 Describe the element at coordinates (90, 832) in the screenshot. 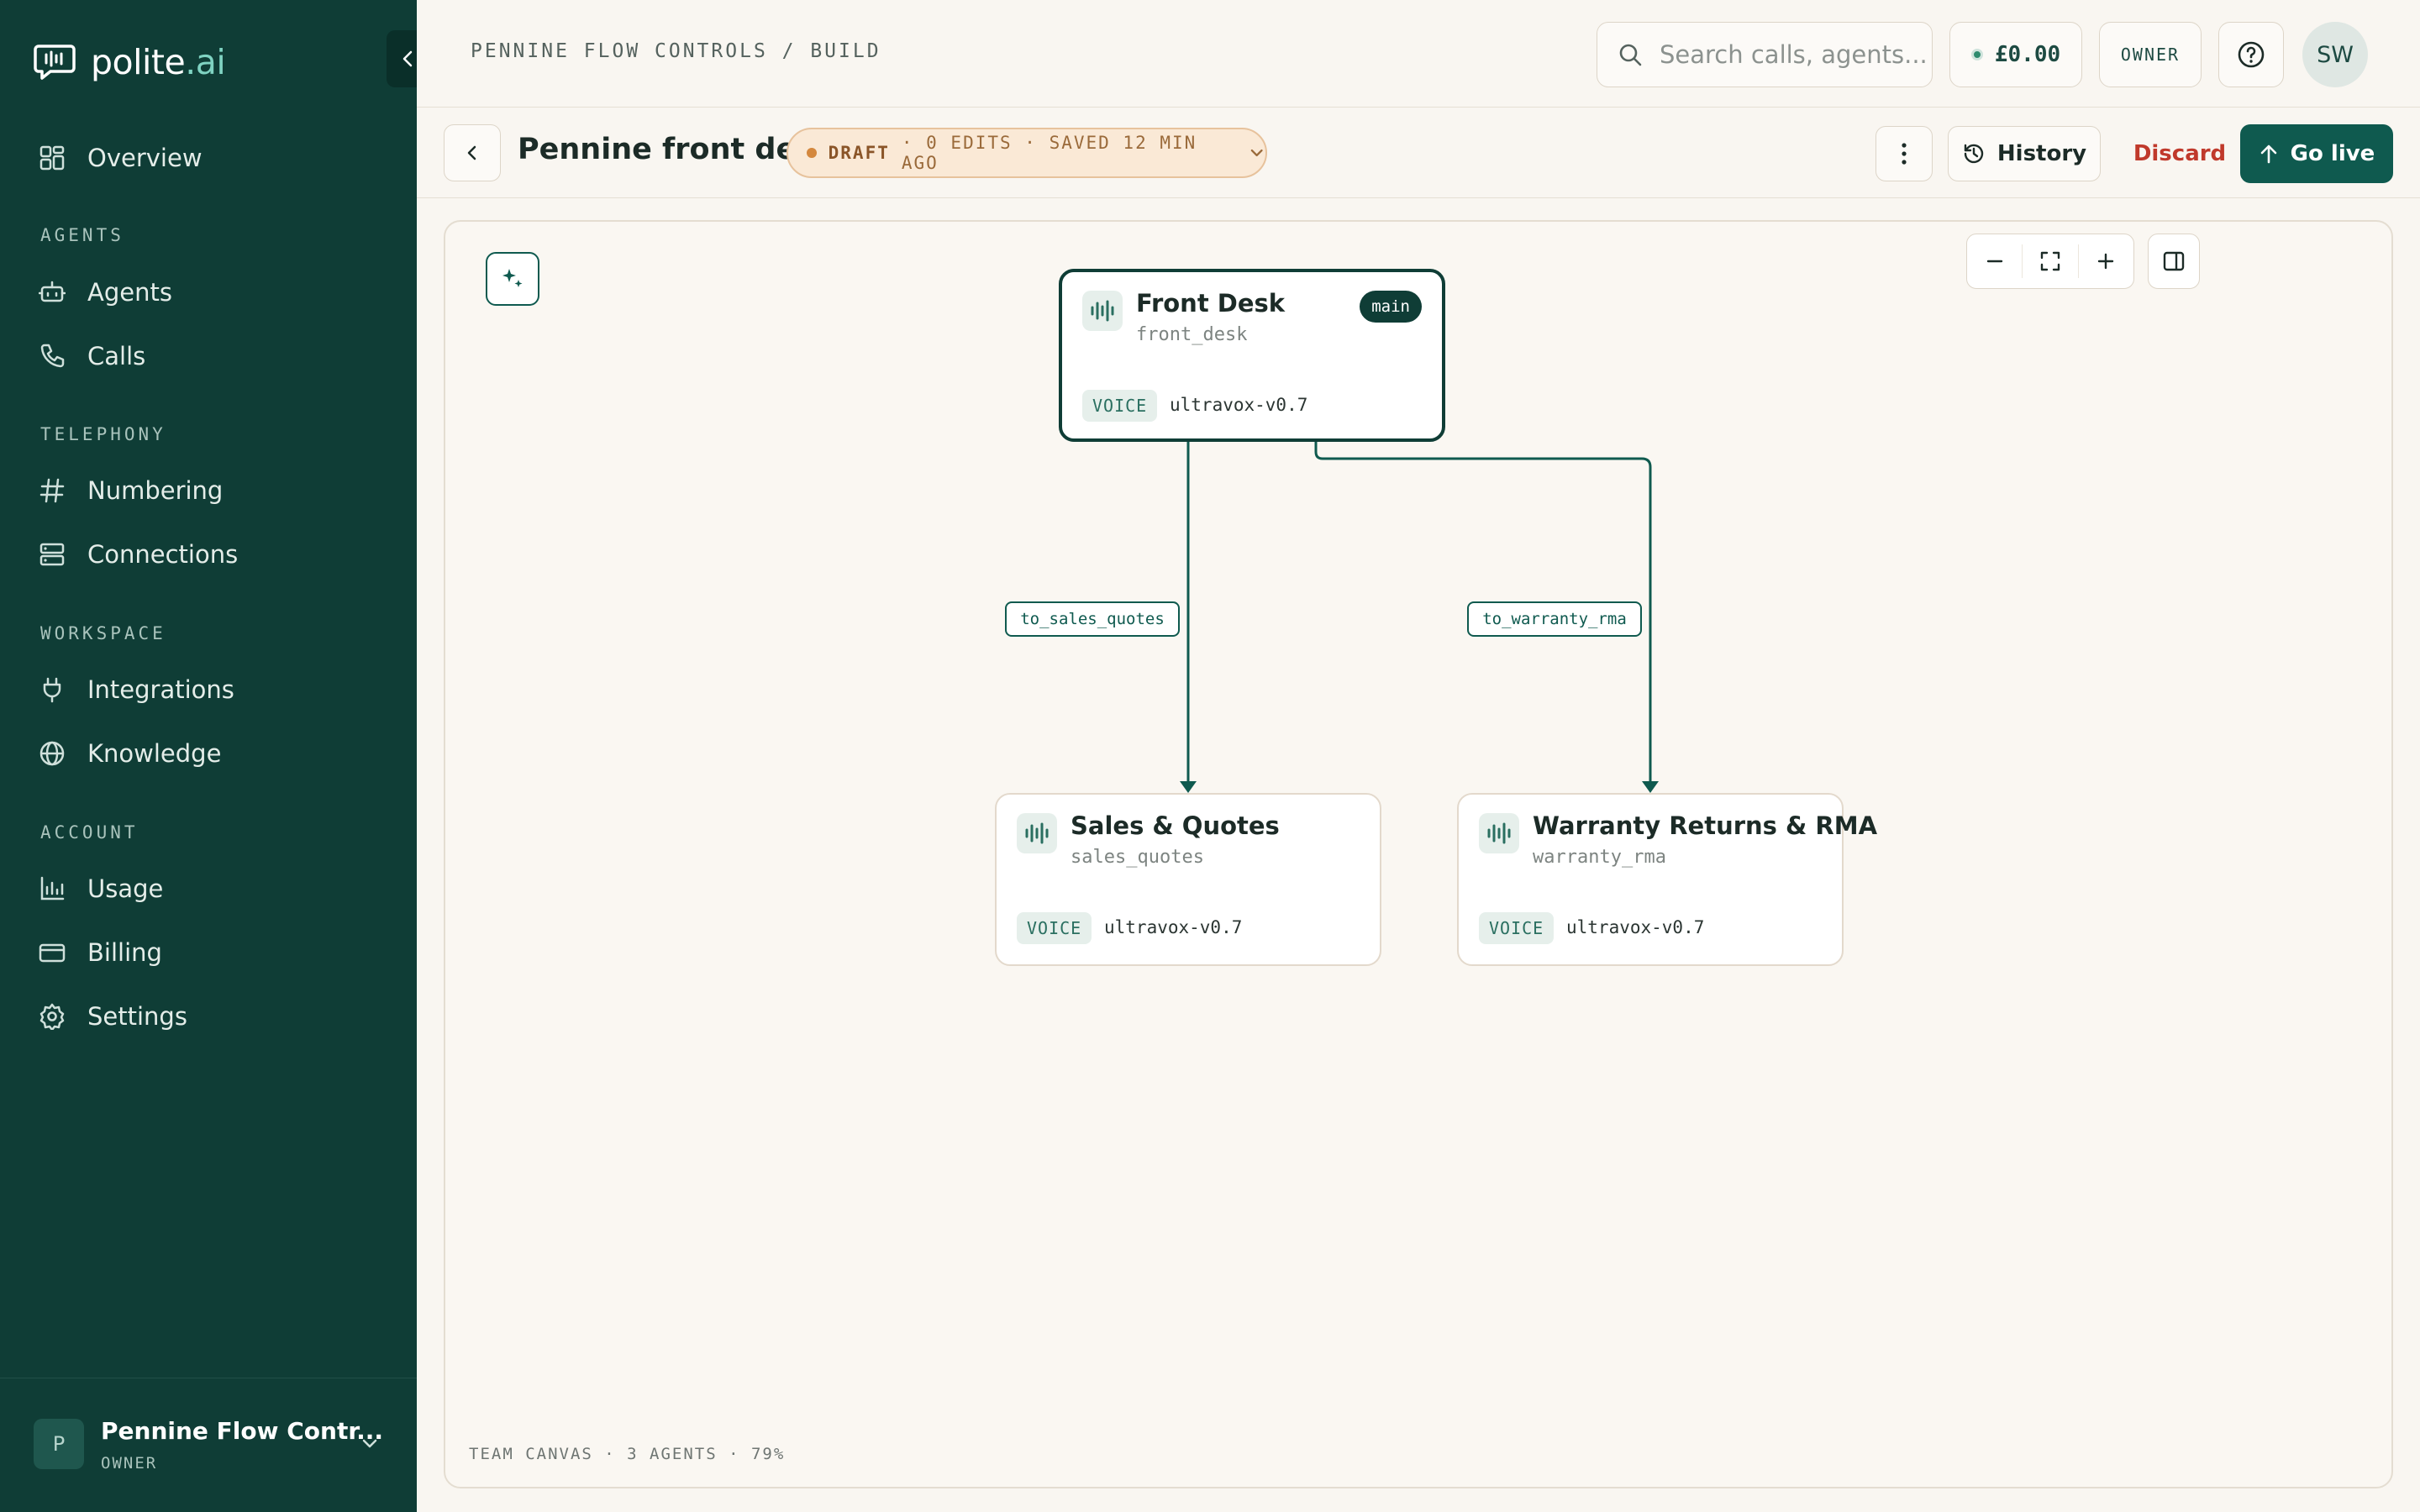

I see `sidebar-section-account: ACCOUNT` at that location.